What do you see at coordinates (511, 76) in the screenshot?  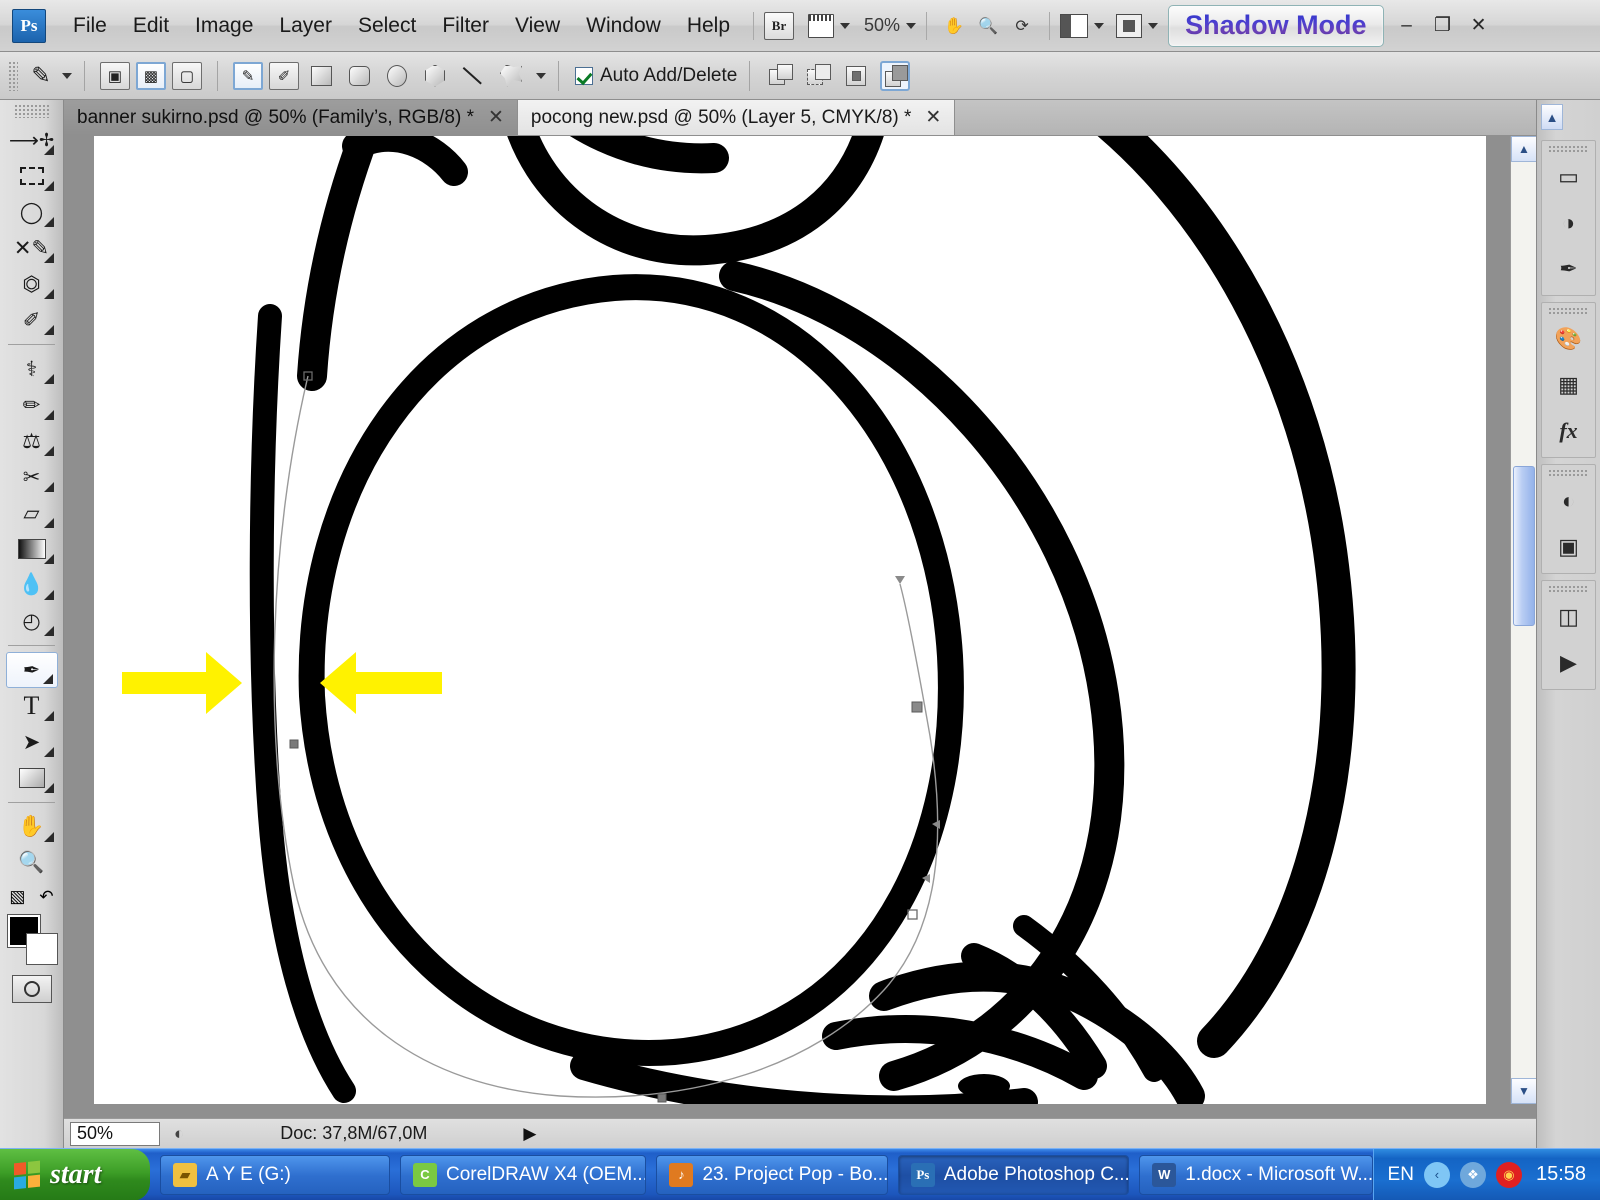 I see `custom-shape-tool-button` at bounding box center [511, 76].